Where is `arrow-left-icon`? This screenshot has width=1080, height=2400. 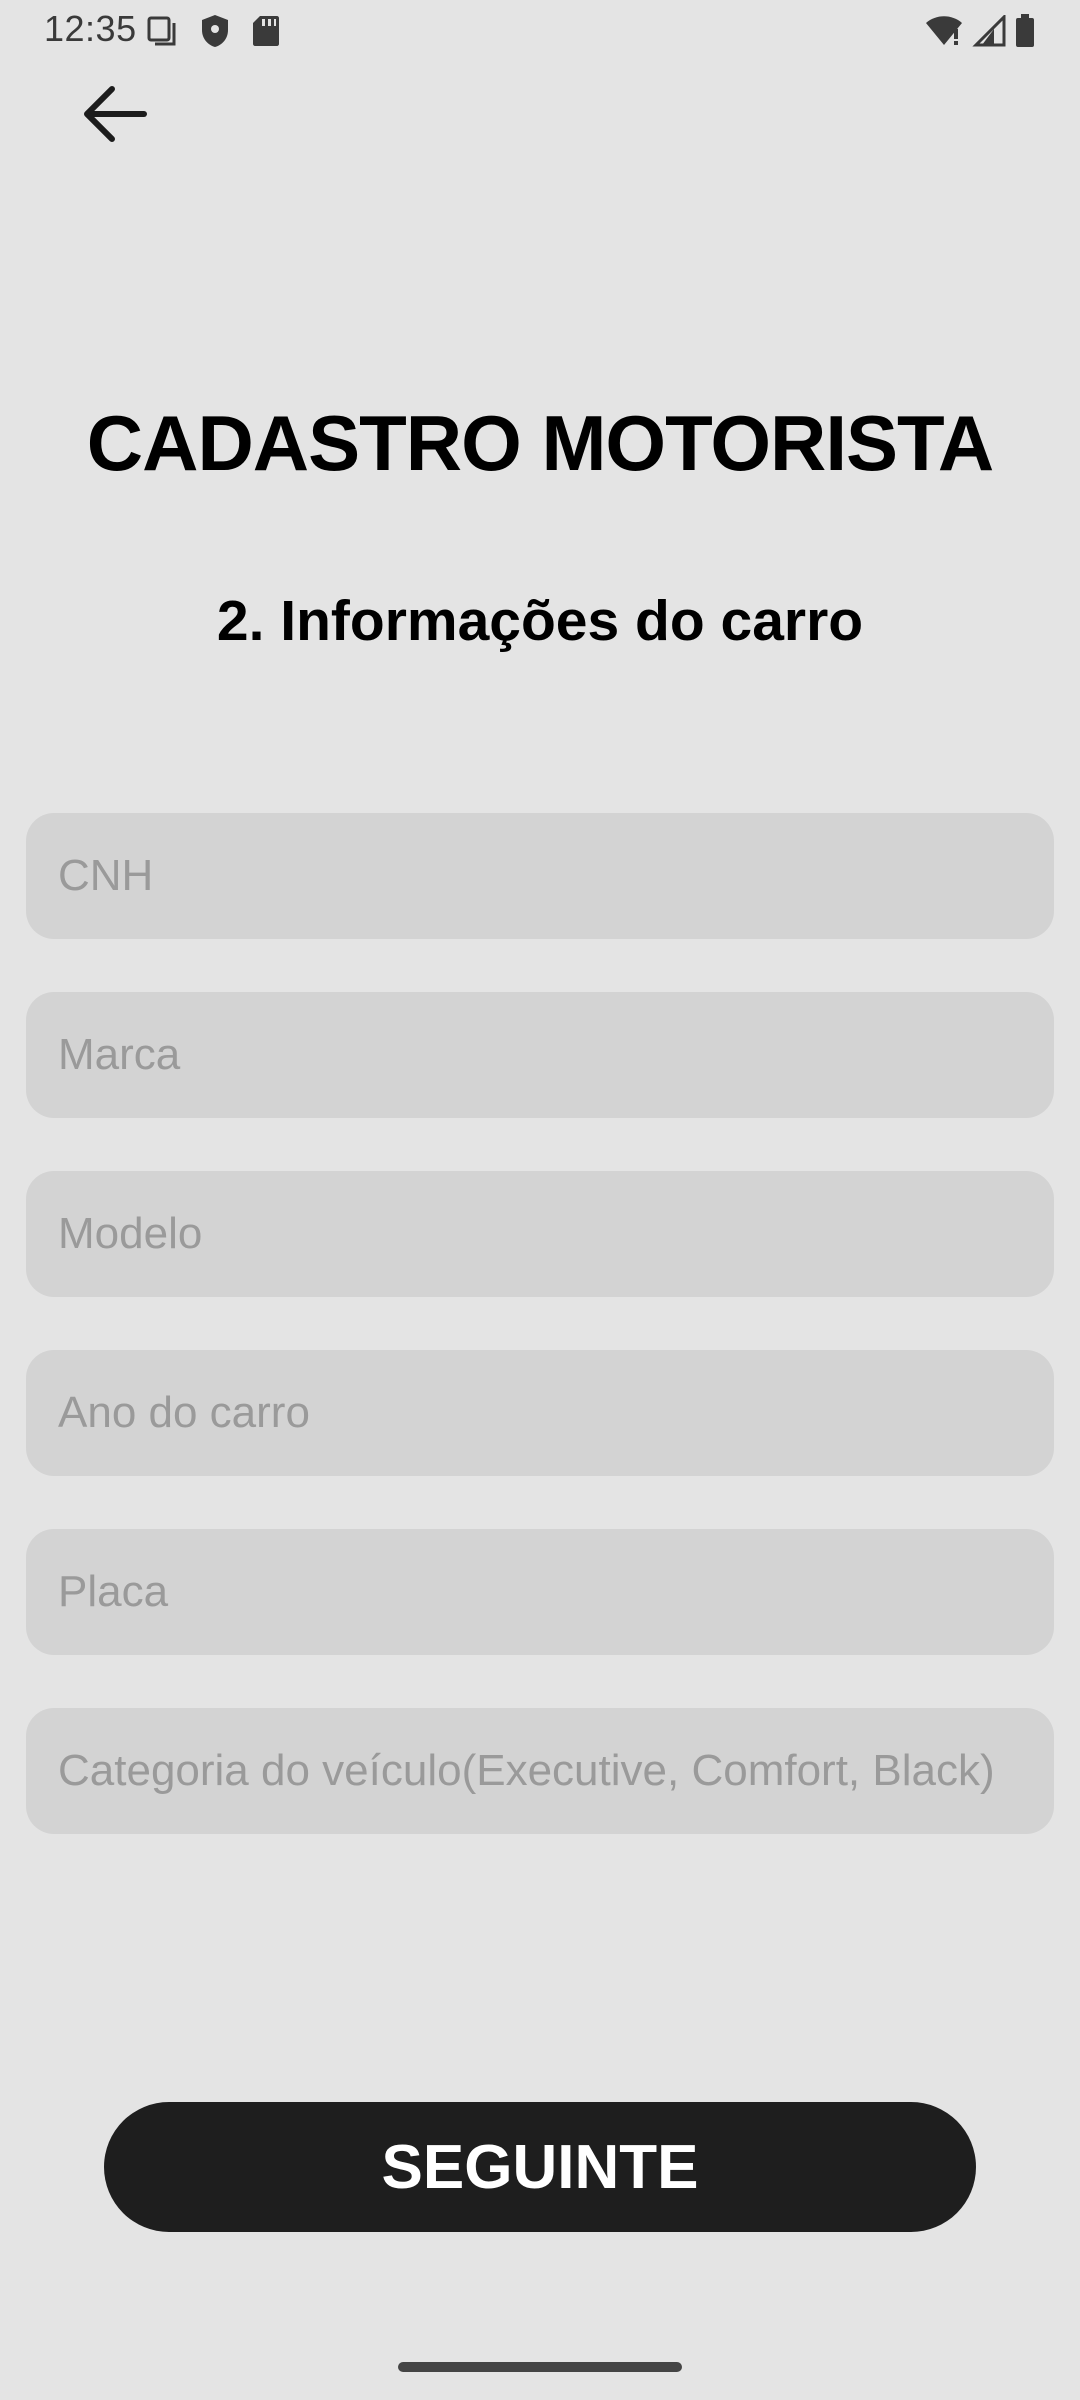
arrow-left-icon is located at coordinates (114, 116).